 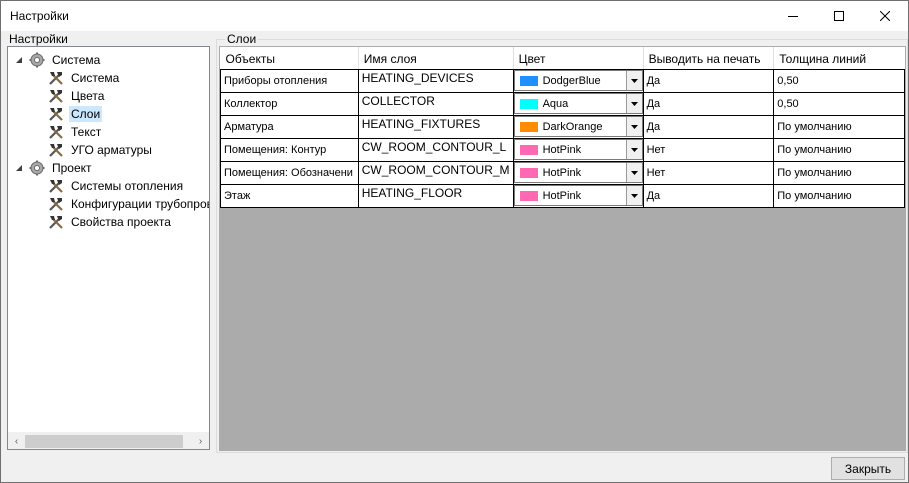 What do you see at coordinates (110, 222) in the screenshot?
I see `tree-item-10: Свойства проекта` at bounding box center [110, 222].